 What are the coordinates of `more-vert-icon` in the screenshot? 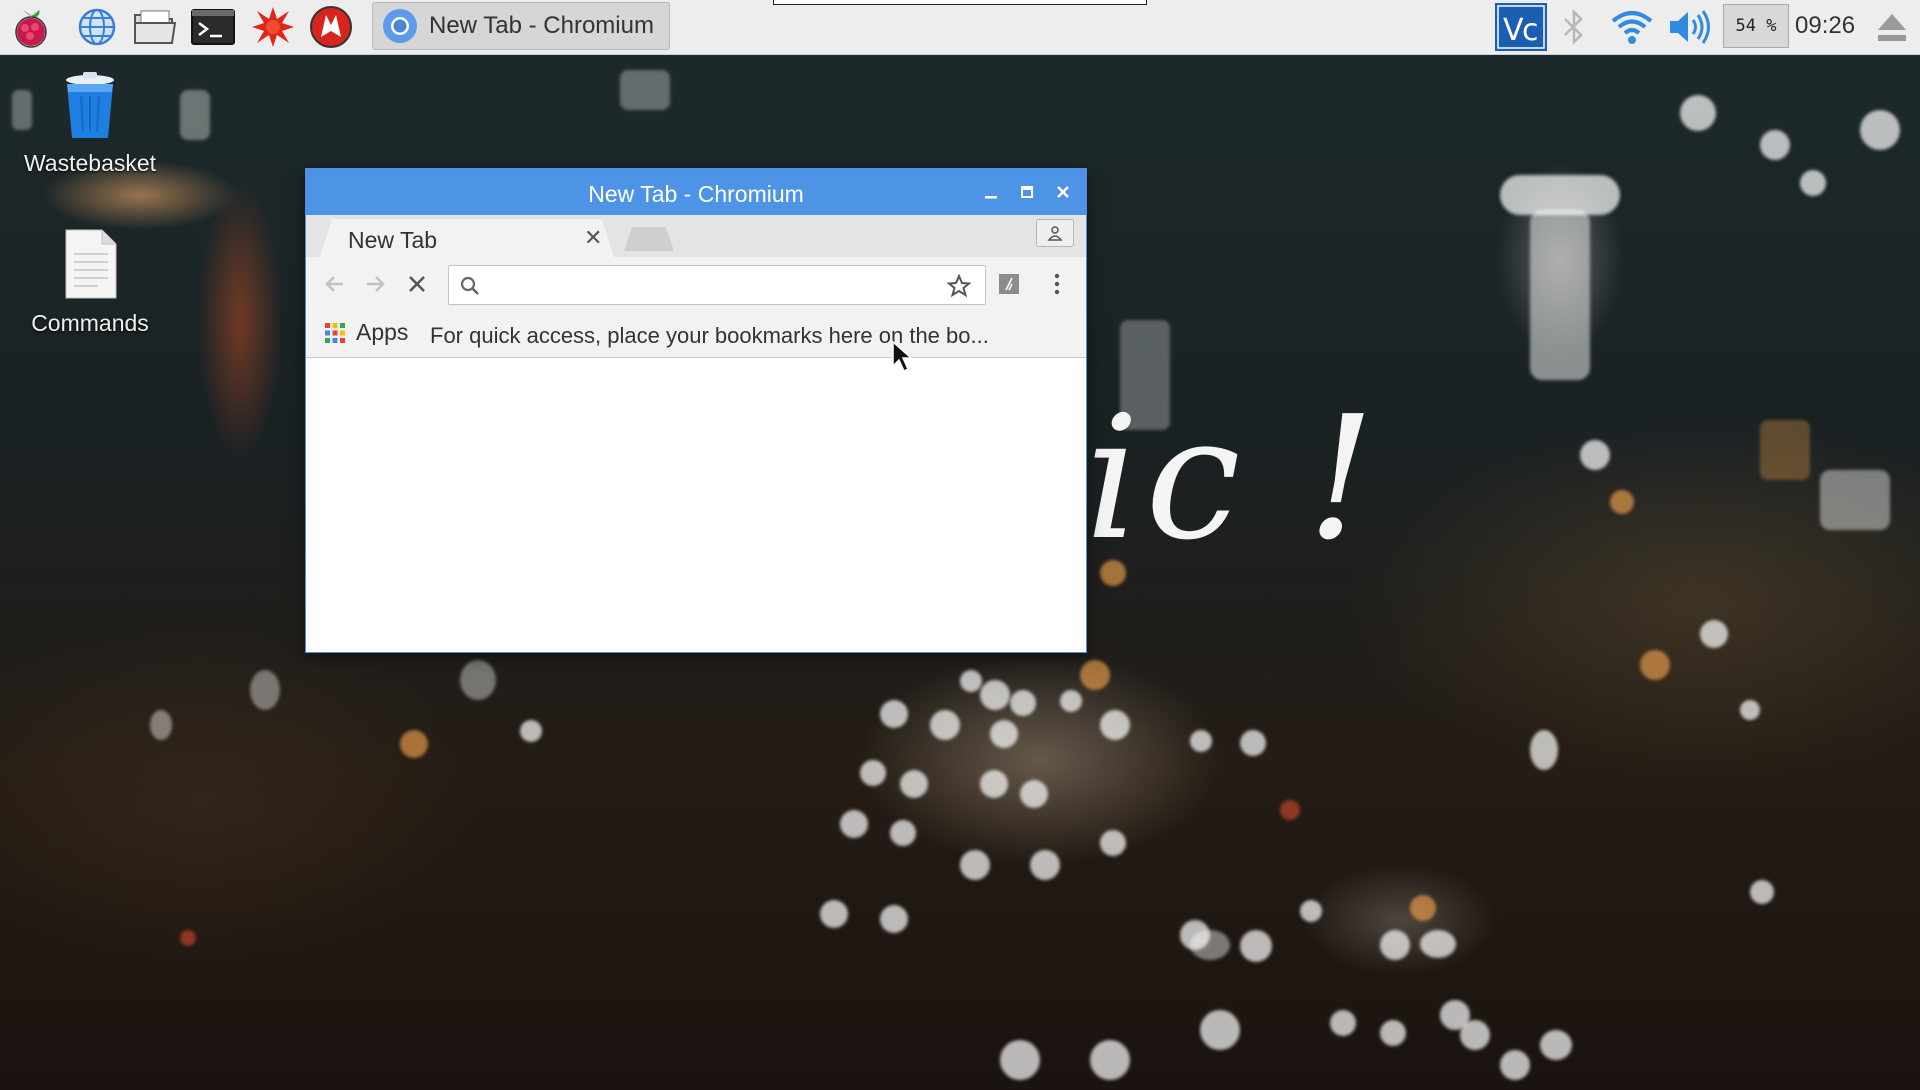 It's located at (1057, 284).